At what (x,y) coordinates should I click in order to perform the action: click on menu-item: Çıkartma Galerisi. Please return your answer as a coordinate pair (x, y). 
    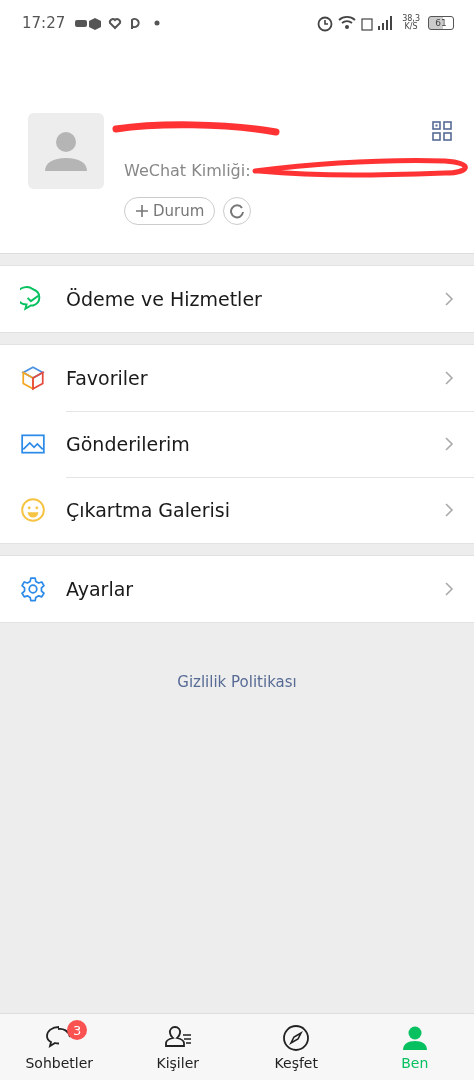
    Looking at the image, I should click on (237, 510).